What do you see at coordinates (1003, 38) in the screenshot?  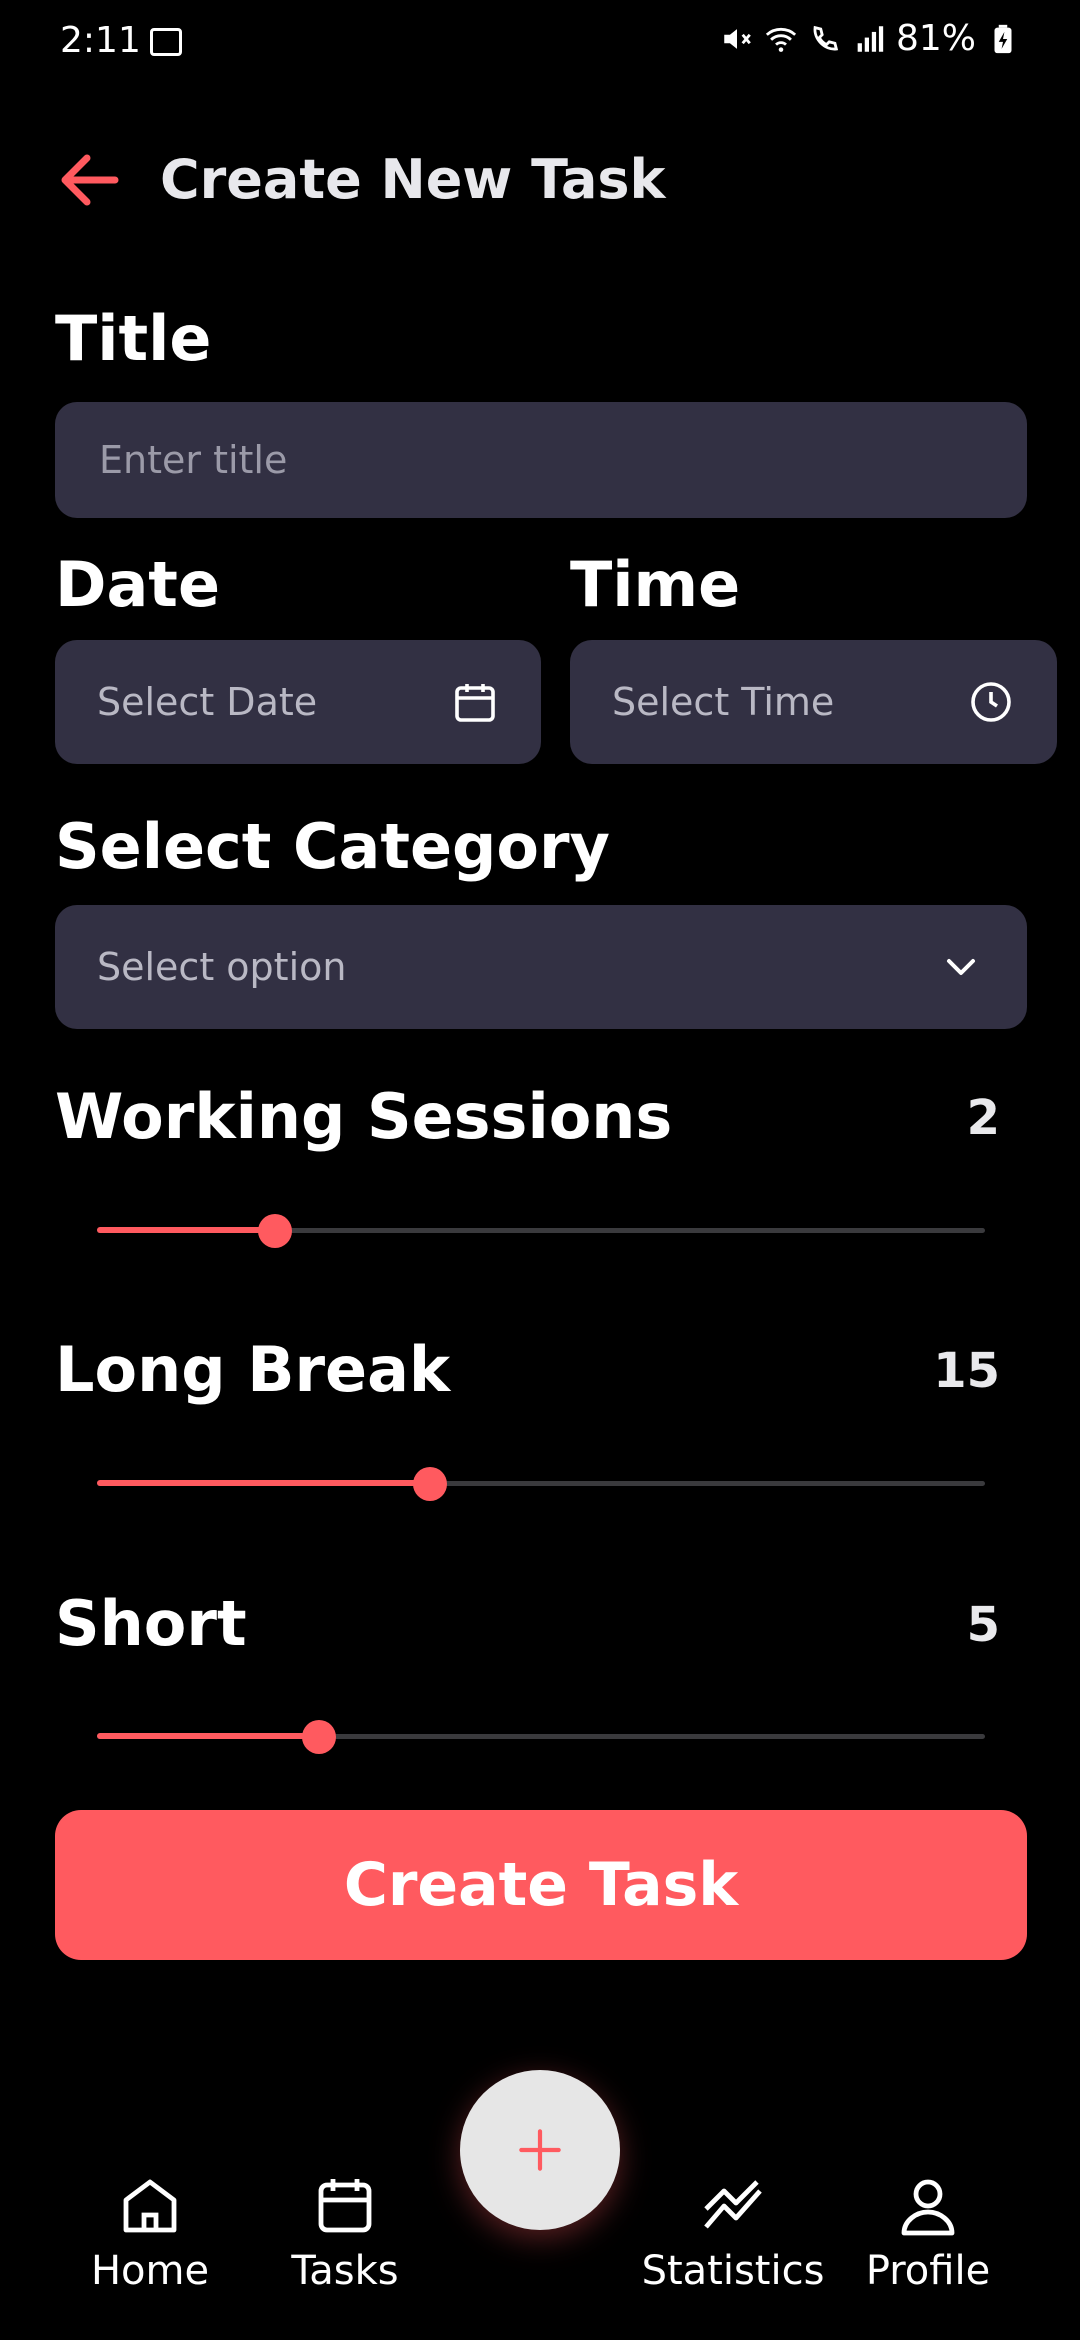 I see `battery-charging-icon` at bounding box center [1003, 38].